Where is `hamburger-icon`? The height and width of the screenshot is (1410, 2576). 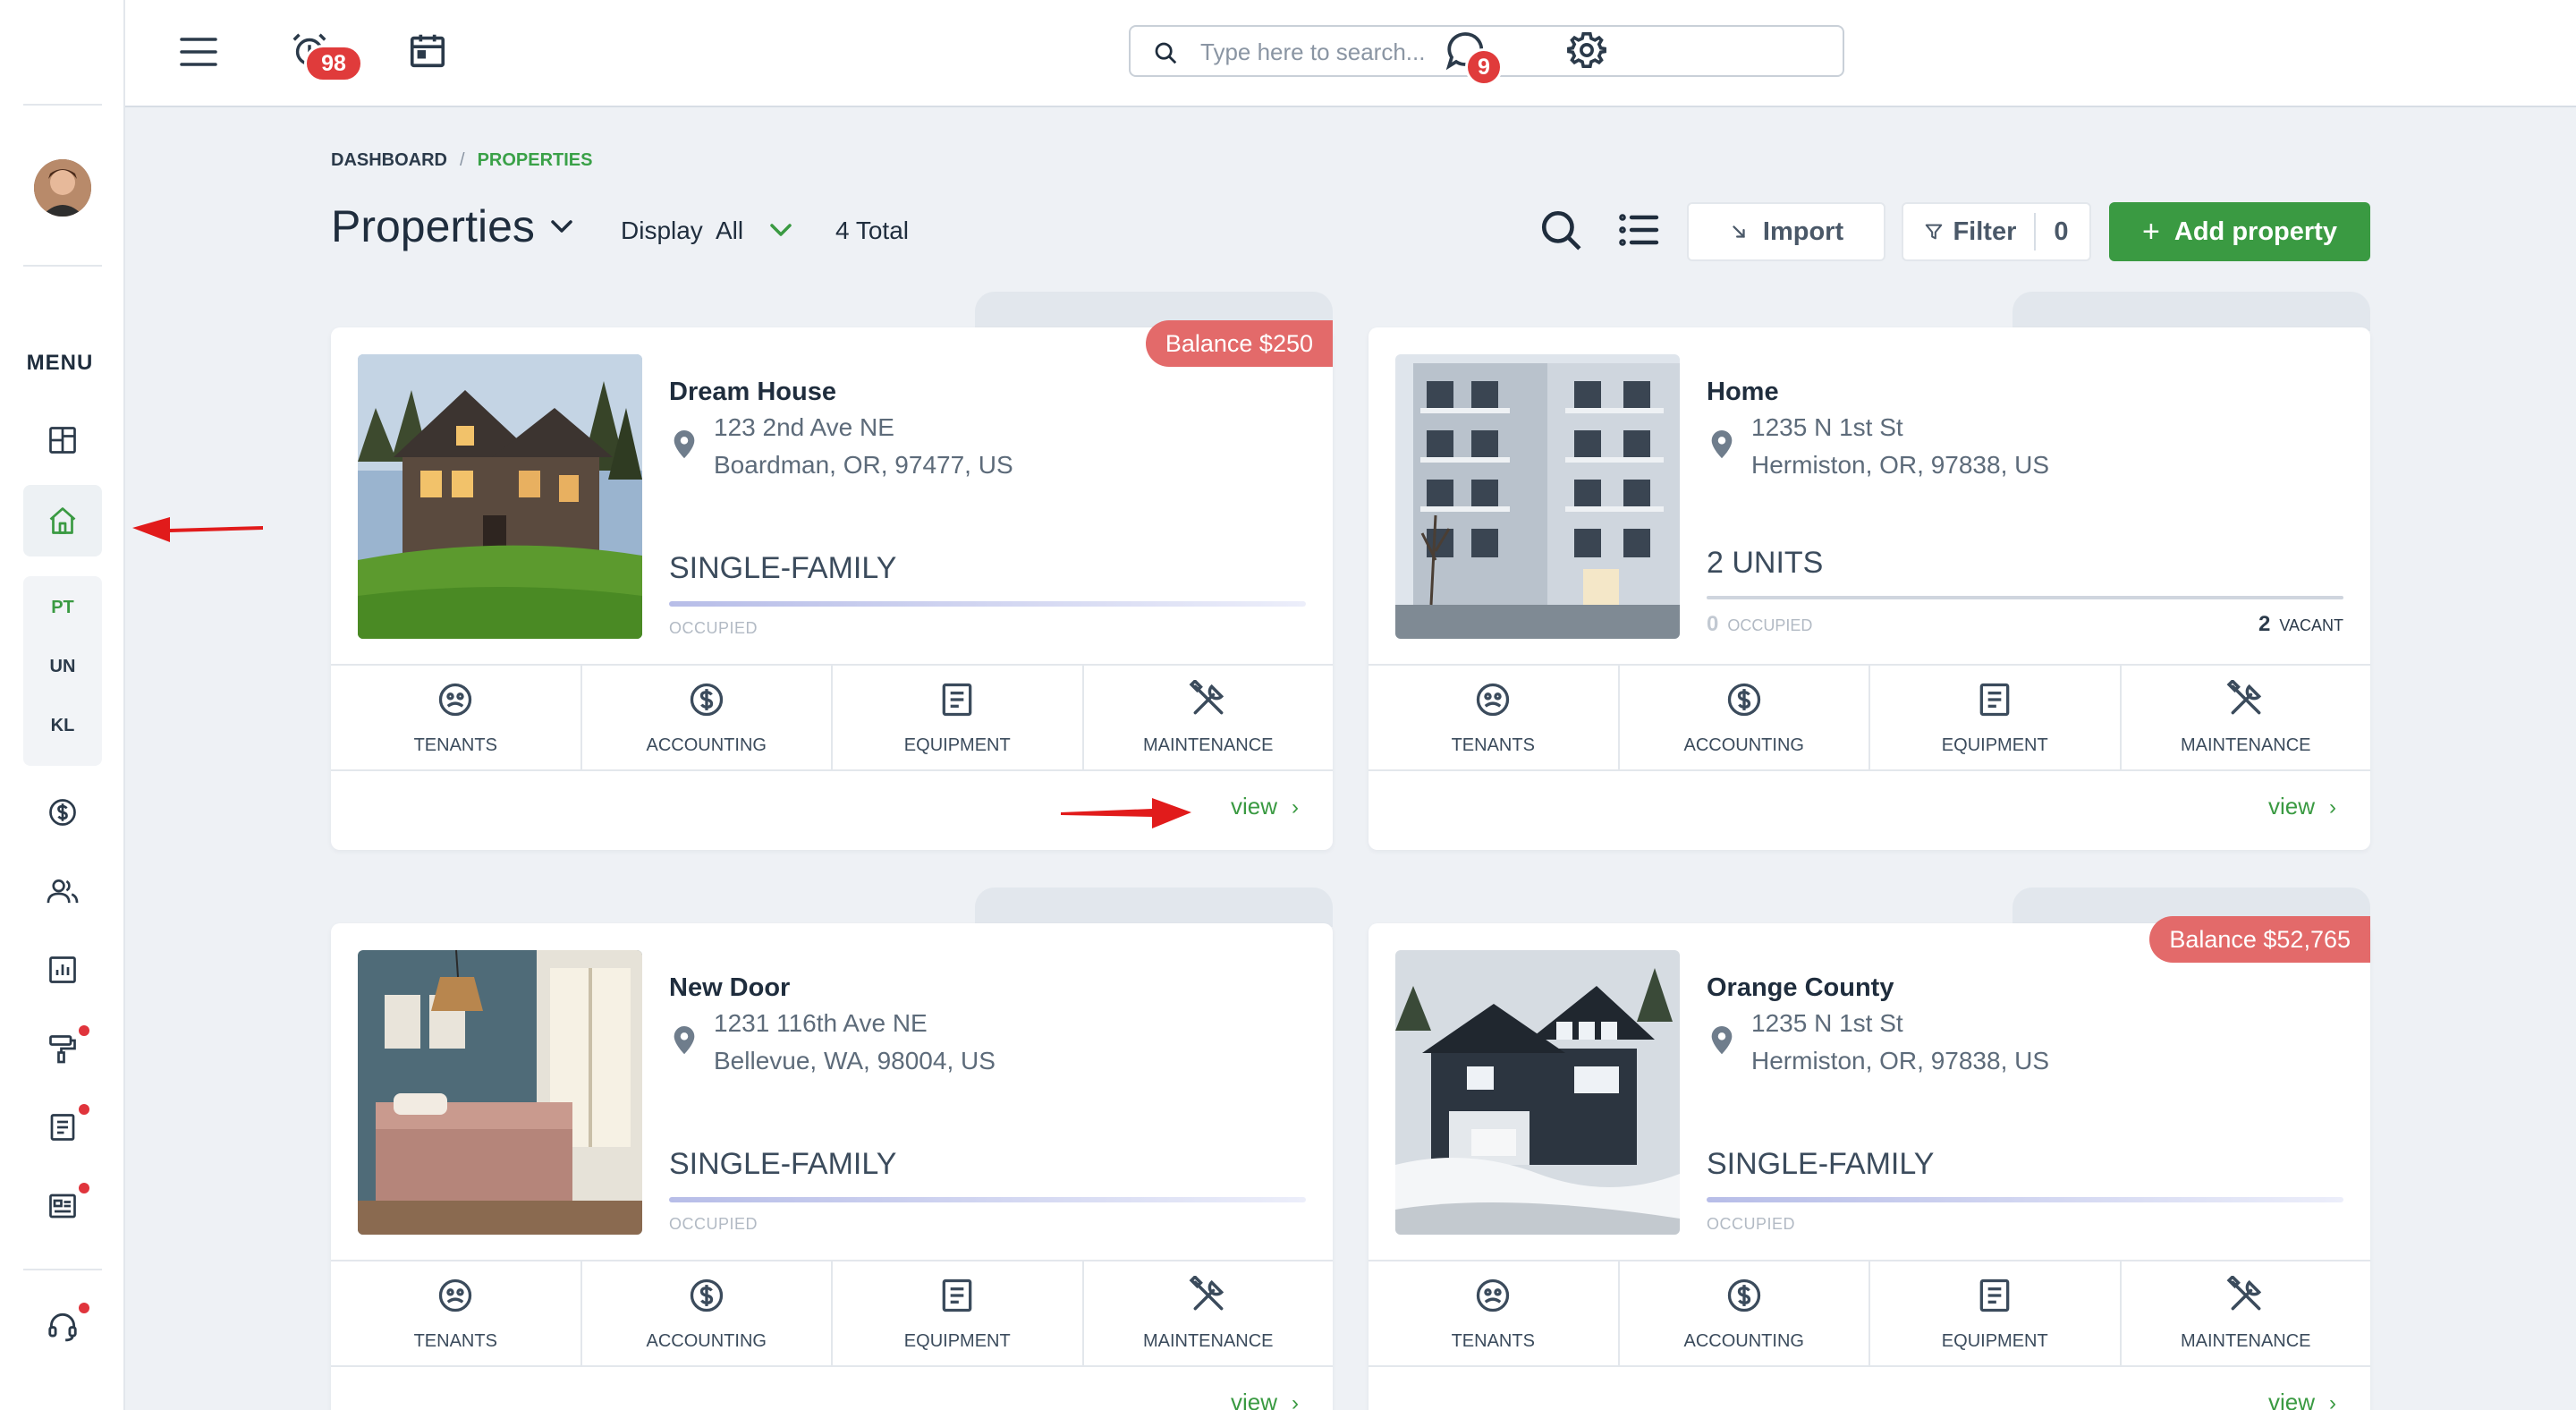
hamburger-icon is located at coordinates (198, 52).